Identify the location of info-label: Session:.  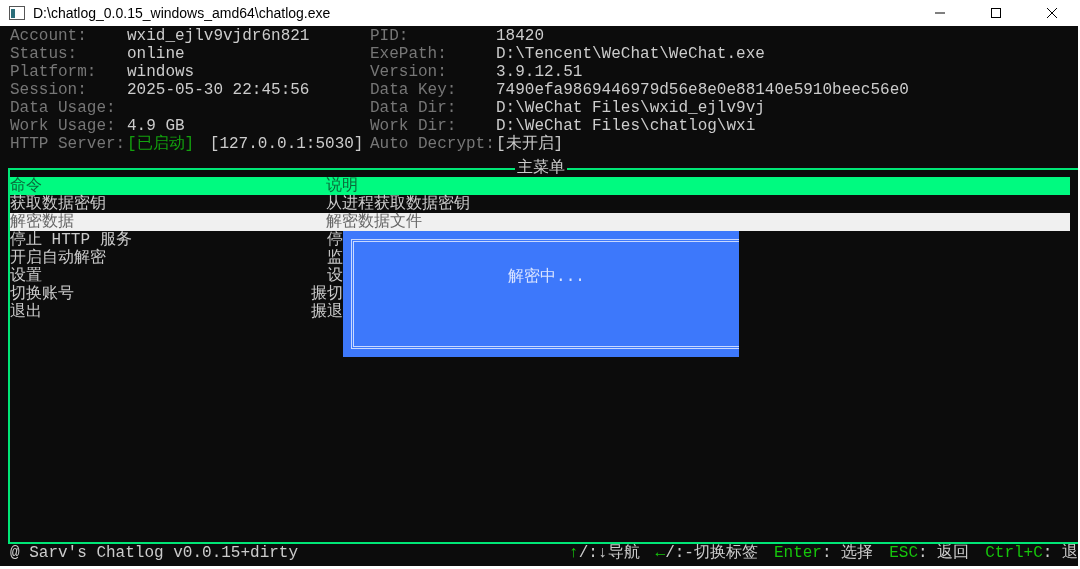
(49, 90).